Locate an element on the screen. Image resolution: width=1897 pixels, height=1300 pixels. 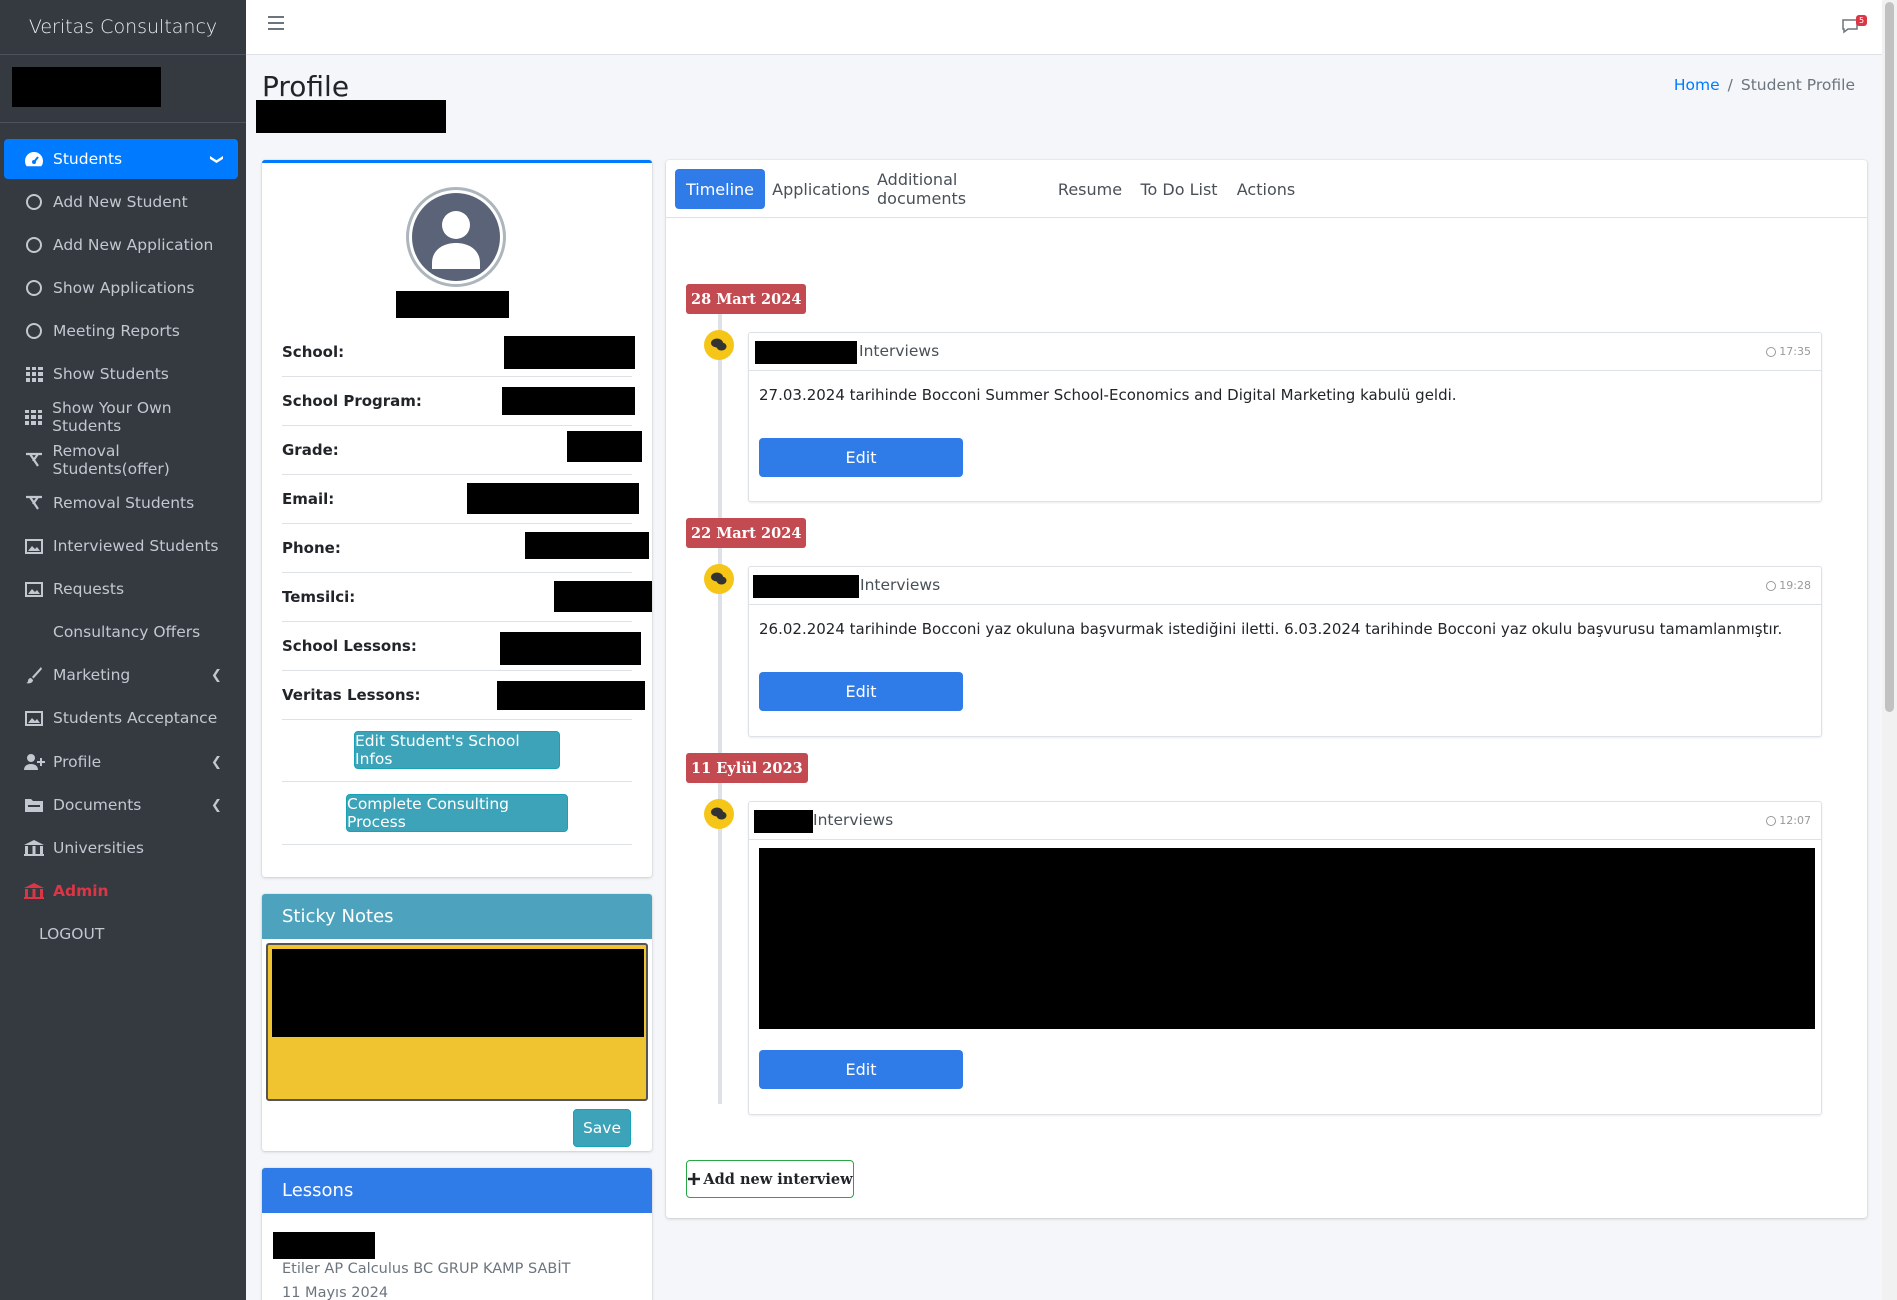
table-tennis-icon is located at coordinates (34, 460).